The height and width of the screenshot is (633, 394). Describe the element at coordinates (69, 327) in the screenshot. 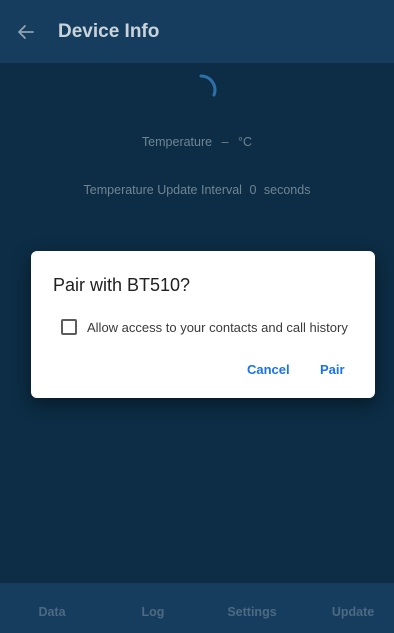

I see `contacts-access-checkbox` at that location.